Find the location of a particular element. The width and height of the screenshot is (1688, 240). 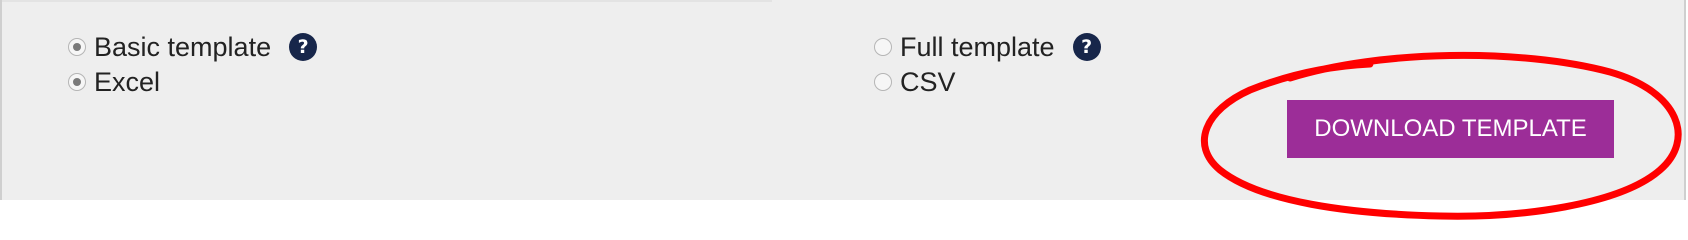

excel-format-option: Excel is located at coordinates (114, 82).